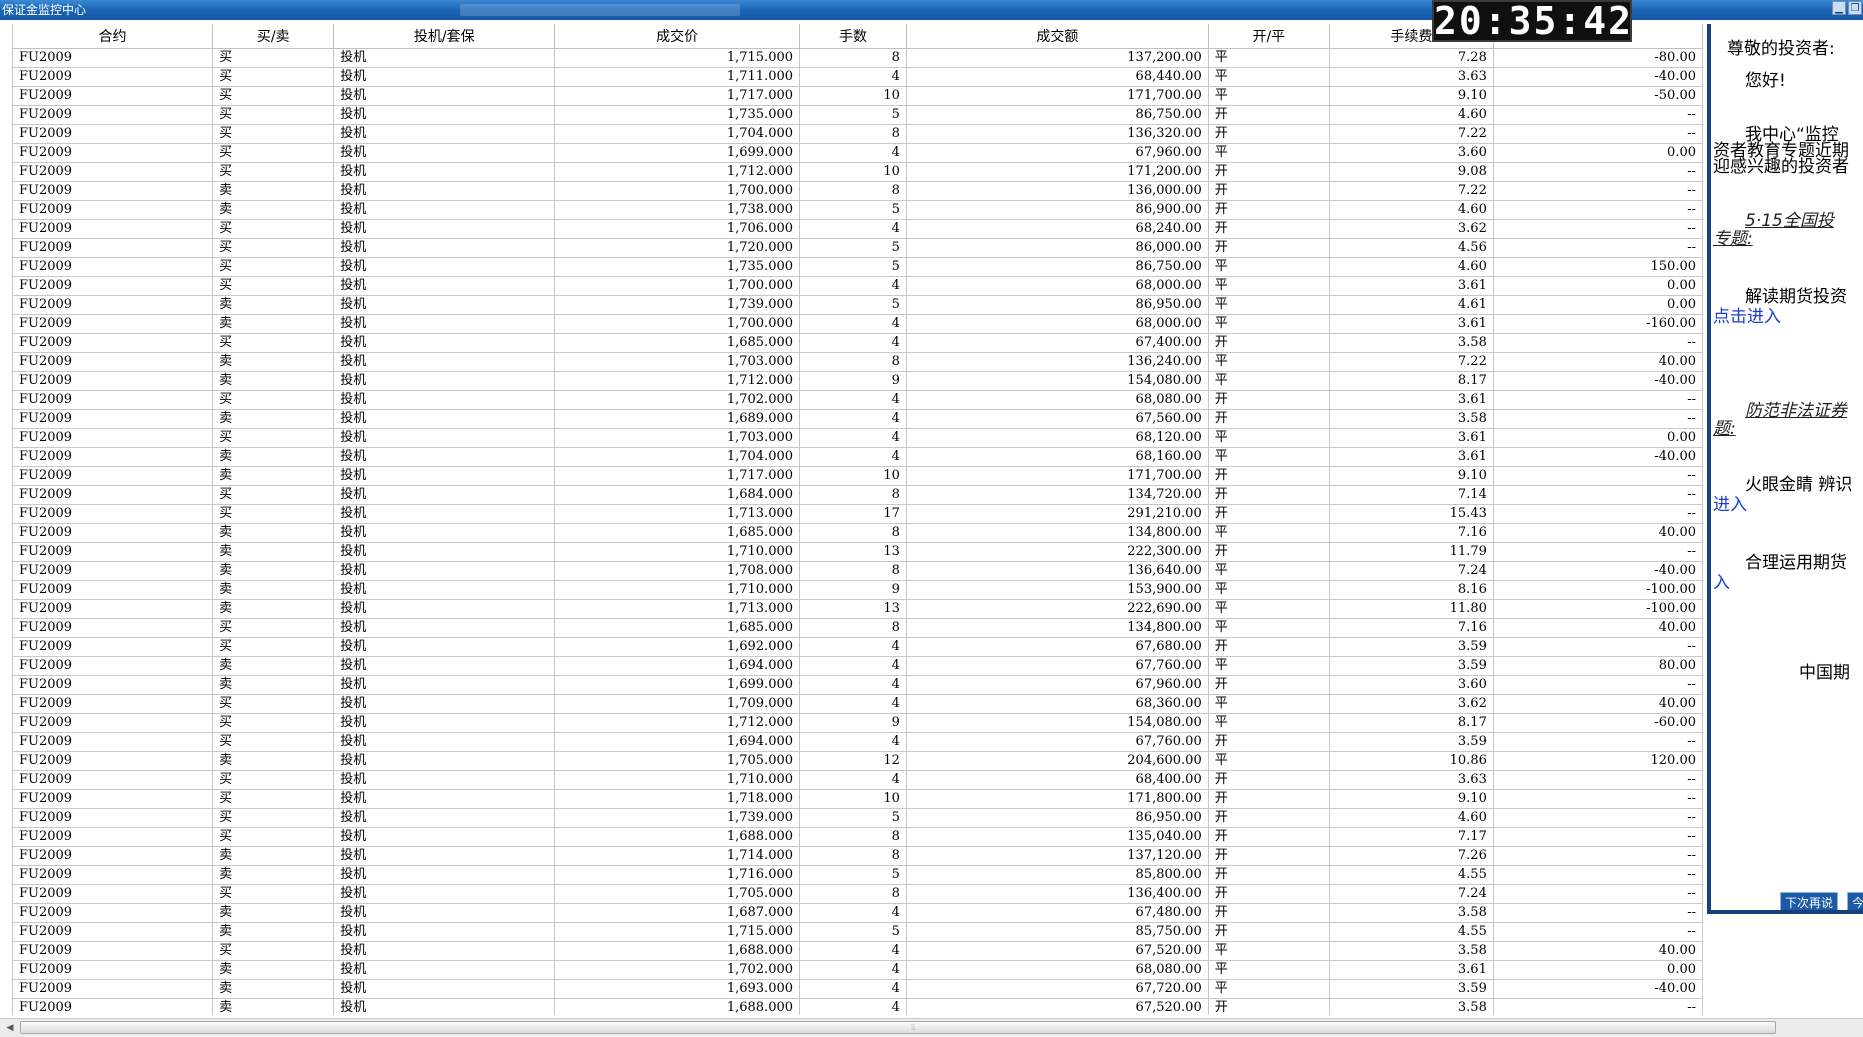 The height and width of the screenshot is (1037, 1863). I want to click on table-row: FU2009 买投机 1,688.000 8 135,040.00 开 7.17 --, so click(858, 837).